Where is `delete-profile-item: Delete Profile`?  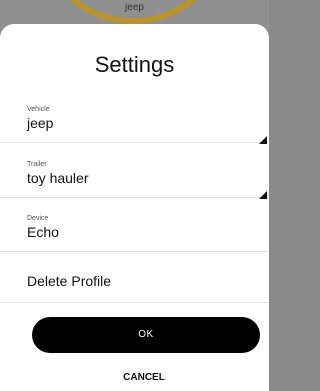
delete-profile-item: Delete Profile is located at coordinates (134, 281).